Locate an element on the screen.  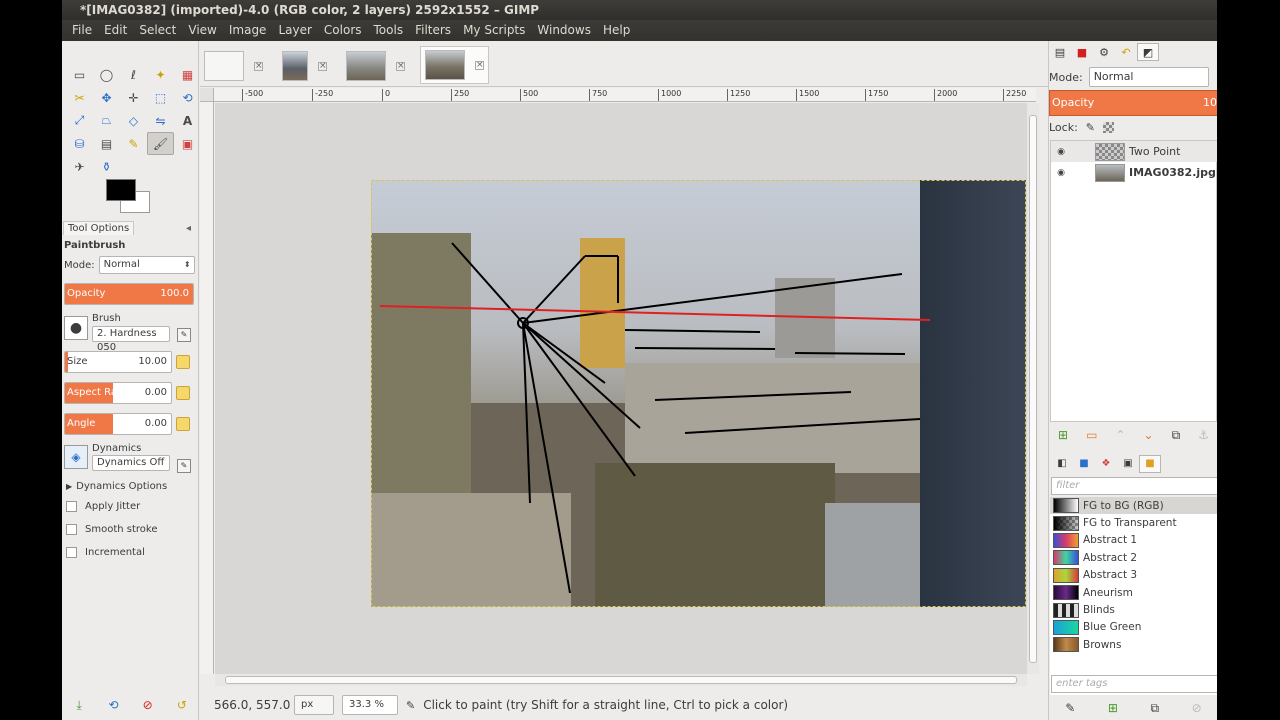
anchor-layer-icon: ⚓ is located at coordinates (1203, 435).